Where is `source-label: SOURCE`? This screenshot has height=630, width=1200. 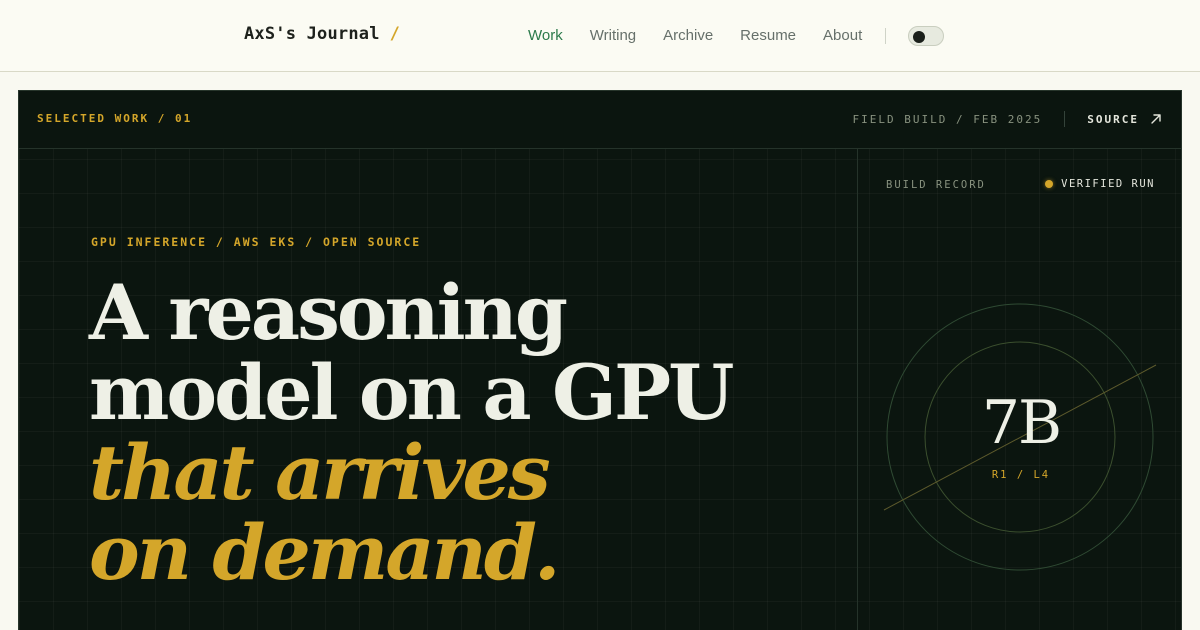 source-label: SOURCE is located at coordinates (1113, 119).